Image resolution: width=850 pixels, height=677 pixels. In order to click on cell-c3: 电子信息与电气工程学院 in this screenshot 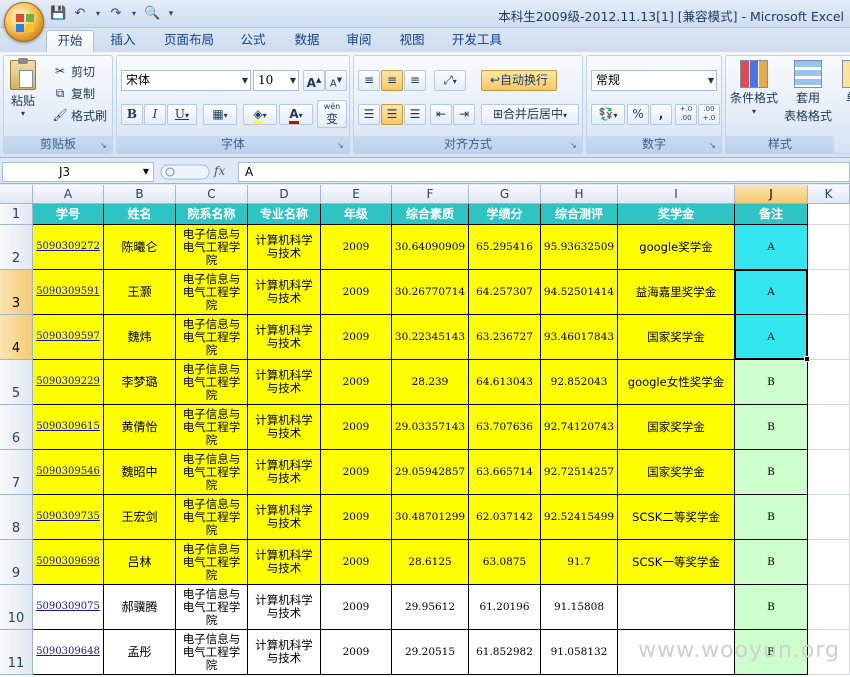, I will do `click(212, 292)`.